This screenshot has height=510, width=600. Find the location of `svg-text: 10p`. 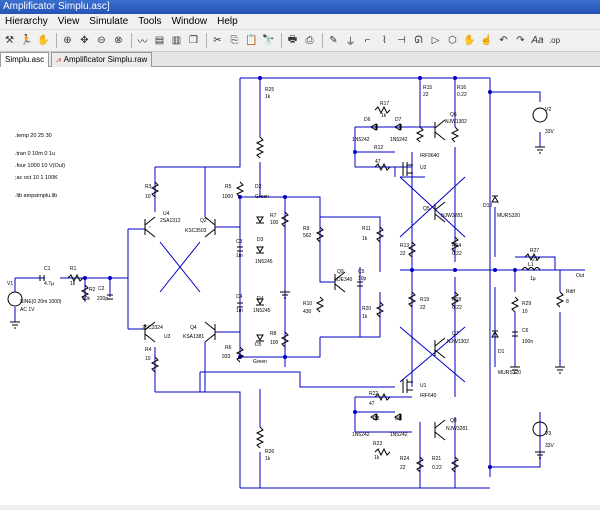

svg-text: 10p is located at coordinates (362, 279).